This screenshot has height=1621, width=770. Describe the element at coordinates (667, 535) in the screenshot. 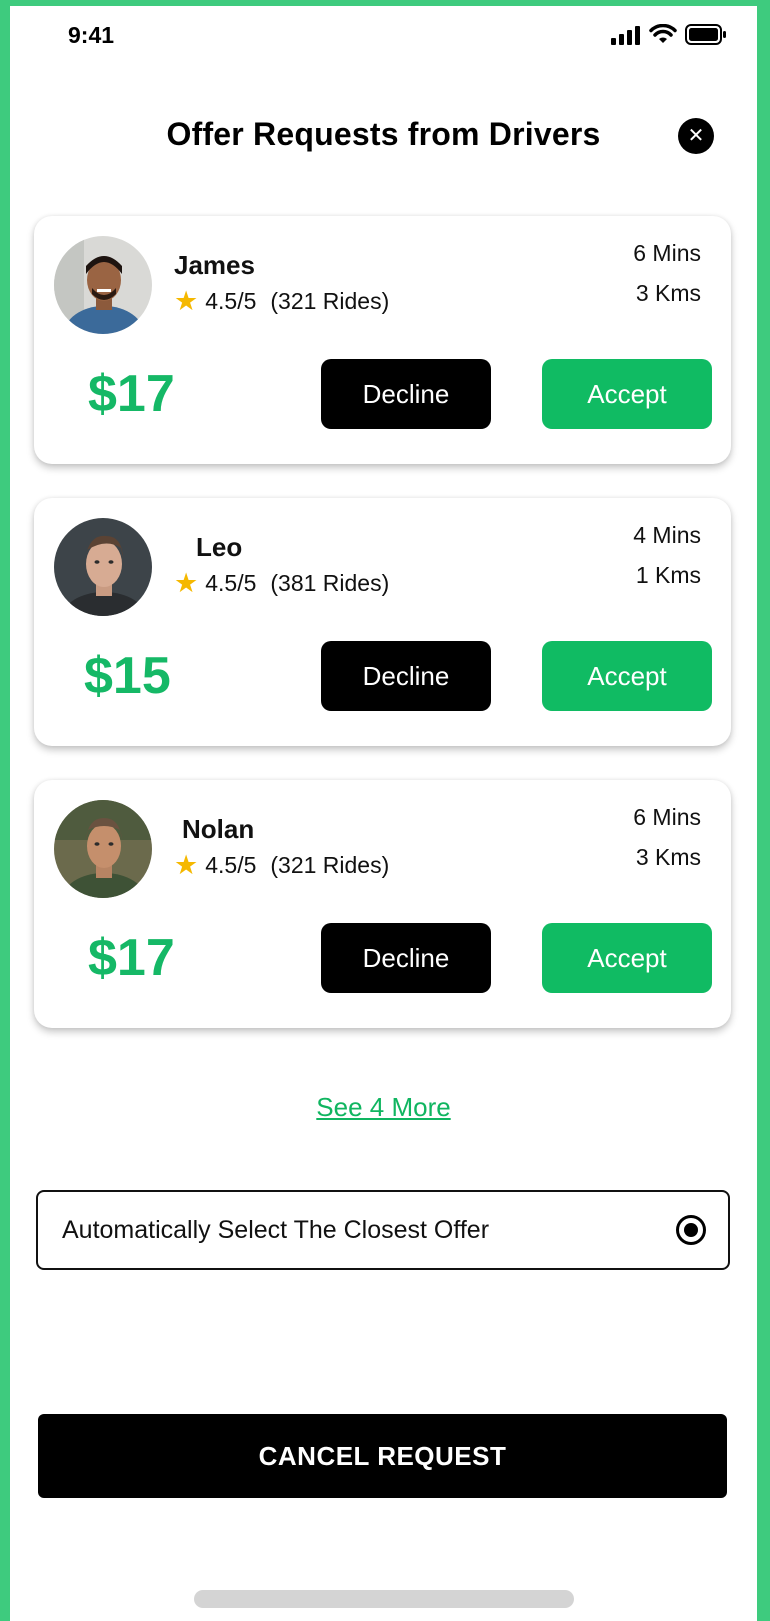

I see `eta-time: 4 Mins` at that location.